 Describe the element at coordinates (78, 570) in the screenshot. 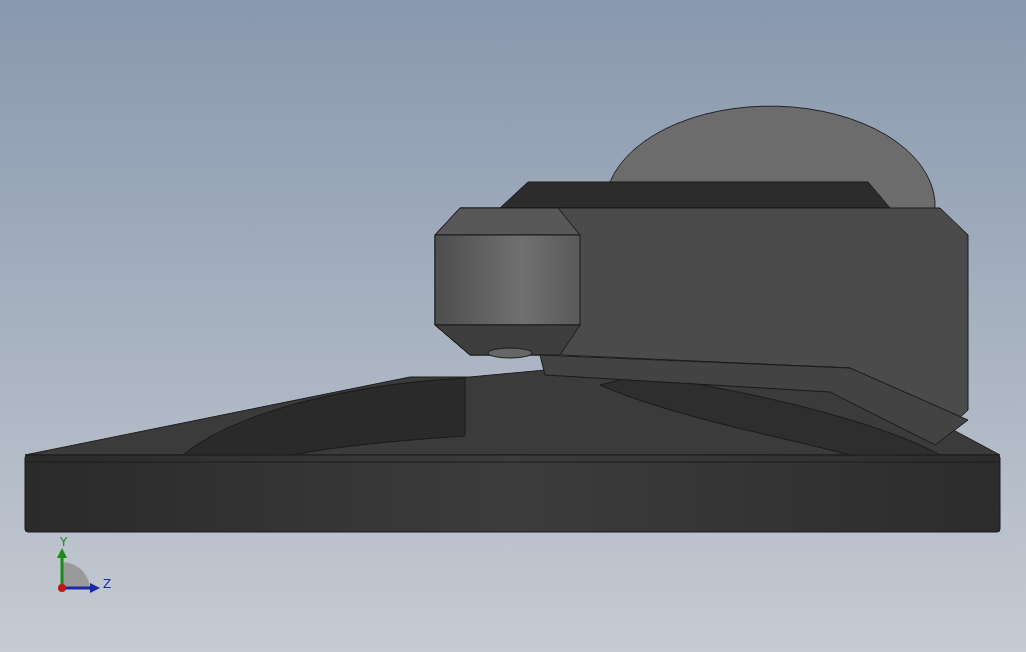

I see `axis-triad-icon` at that location.